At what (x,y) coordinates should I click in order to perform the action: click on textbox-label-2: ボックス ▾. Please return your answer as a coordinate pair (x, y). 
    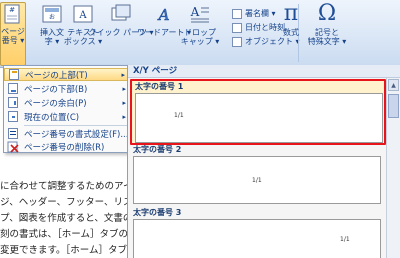
    Looking at the image, I should click on (83, 41).